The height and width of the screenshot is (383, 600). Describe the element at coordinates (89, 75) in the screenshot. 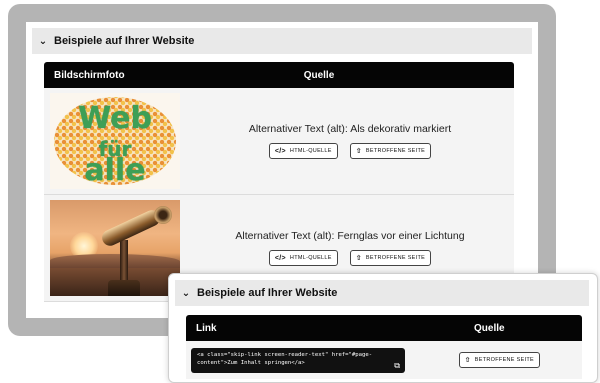

I see `column-header-screenshot: Bildschirmfoto` at that location.